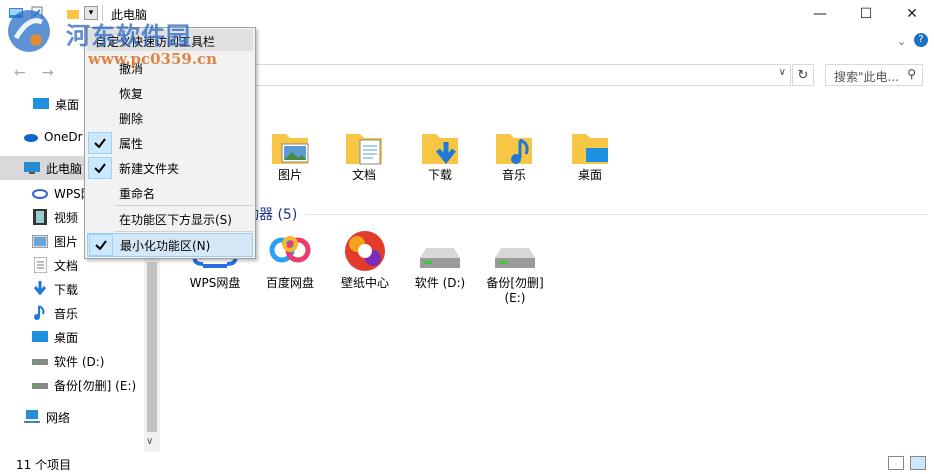 The height and width of the screenshot is (474, 934). I want to click on window-title: 此电脑, so click(129, 15).